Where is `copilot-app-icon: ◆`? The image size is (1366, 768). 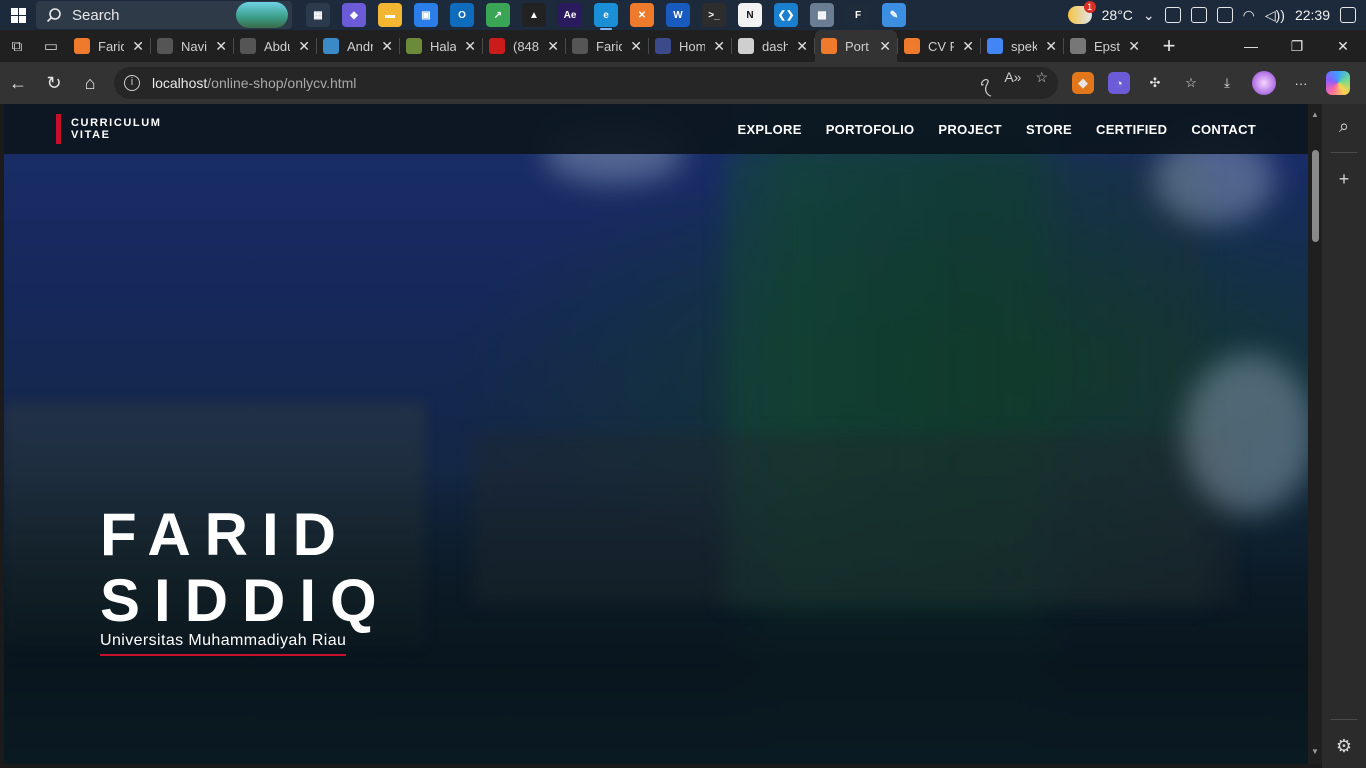
copilot-app-icon: ◆ is located at coordinates (354, 15).